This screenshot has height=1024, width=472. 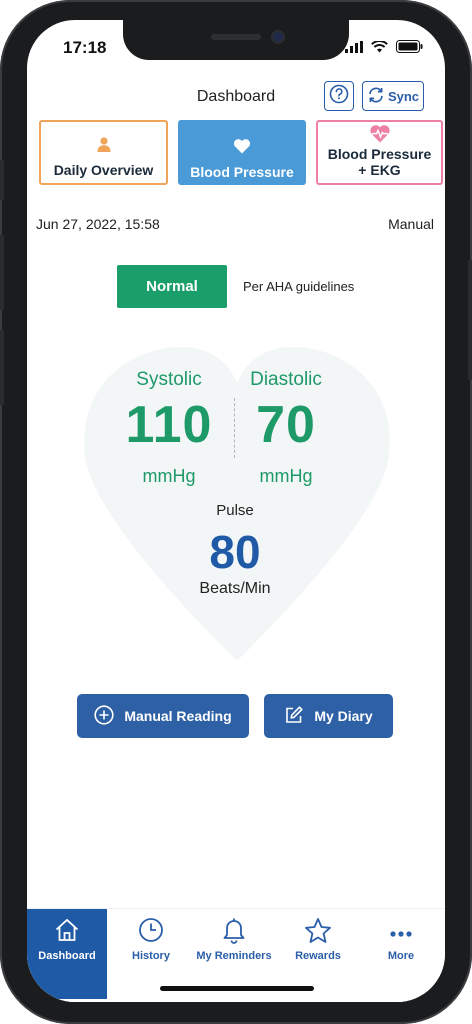 I want to click on battery-icon, so click(x=409, y=49).